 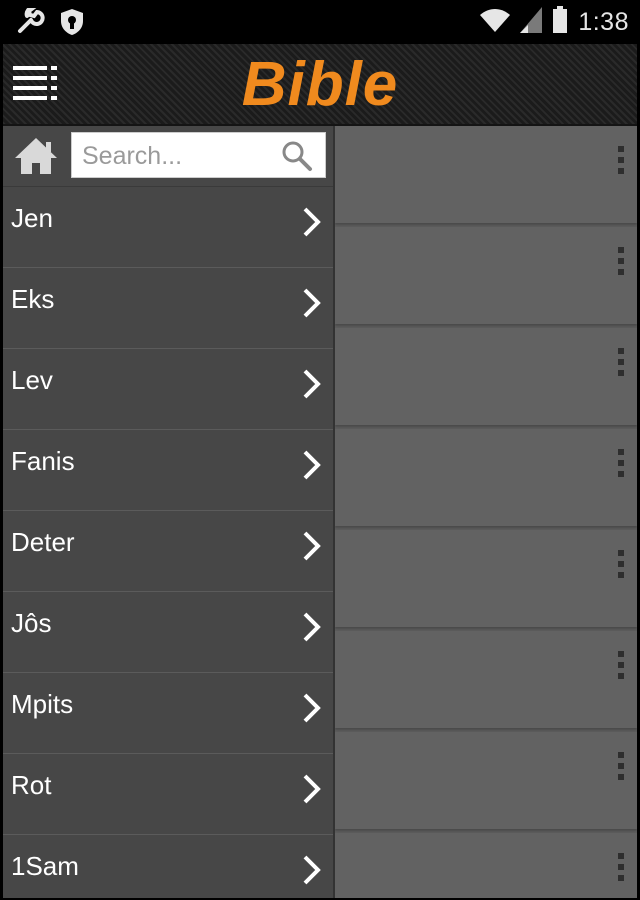 What do you see at coordinates (45, 866) in the screenshot?
I see `book-label: 1Sam` at bounding box center [45, 866].